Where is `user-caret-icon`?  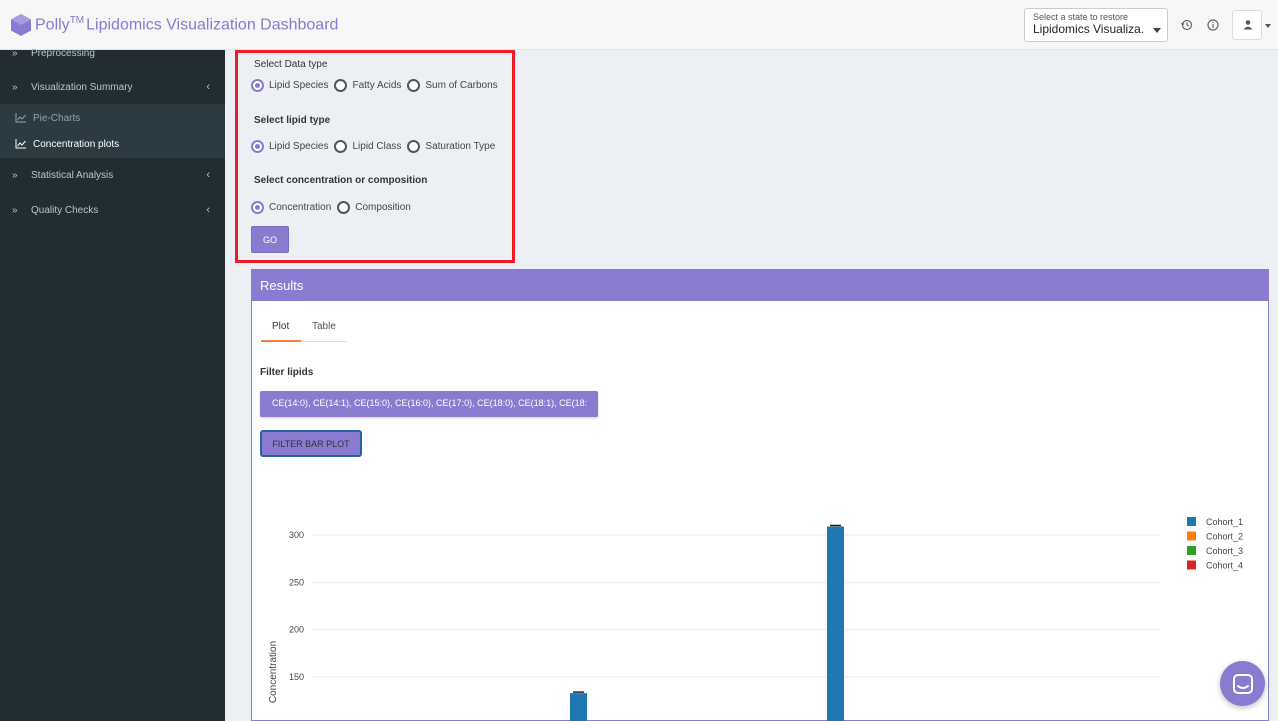
user-caret-icon is located at coordinates (1268, 26).